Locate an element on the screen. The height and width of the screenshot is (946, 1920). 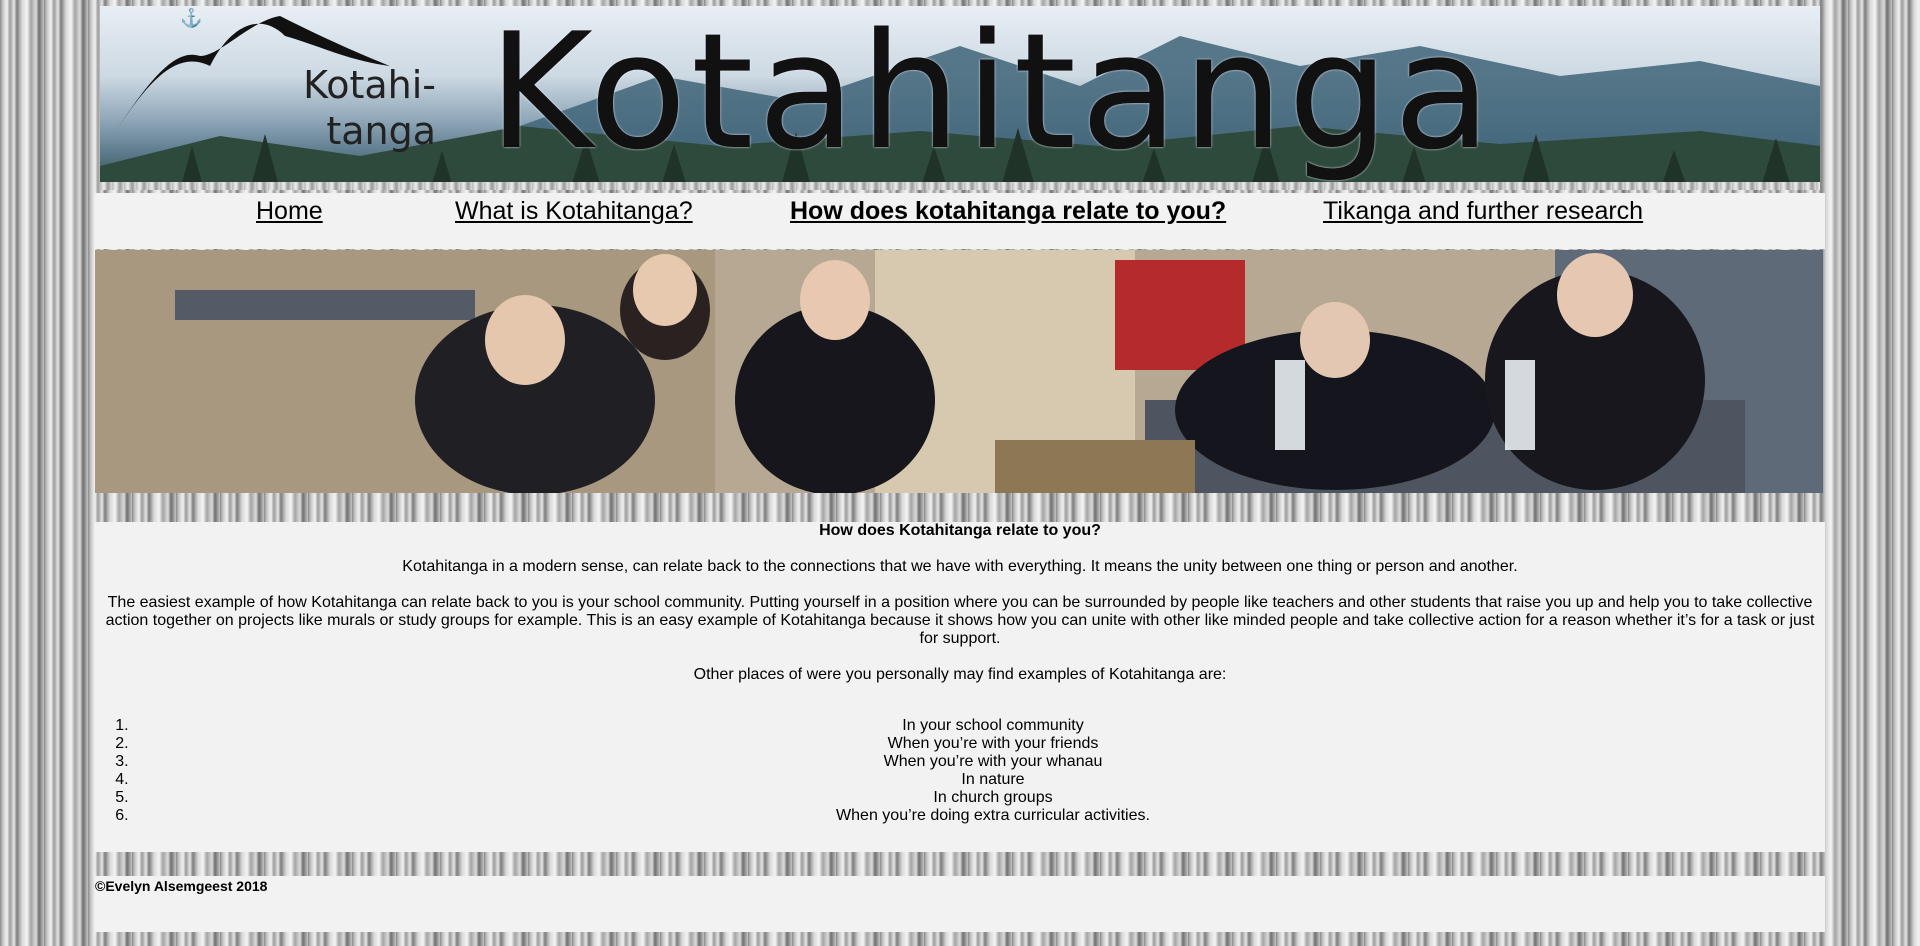
banner-title: Kotahitanga is located at coordinates (992, 95).